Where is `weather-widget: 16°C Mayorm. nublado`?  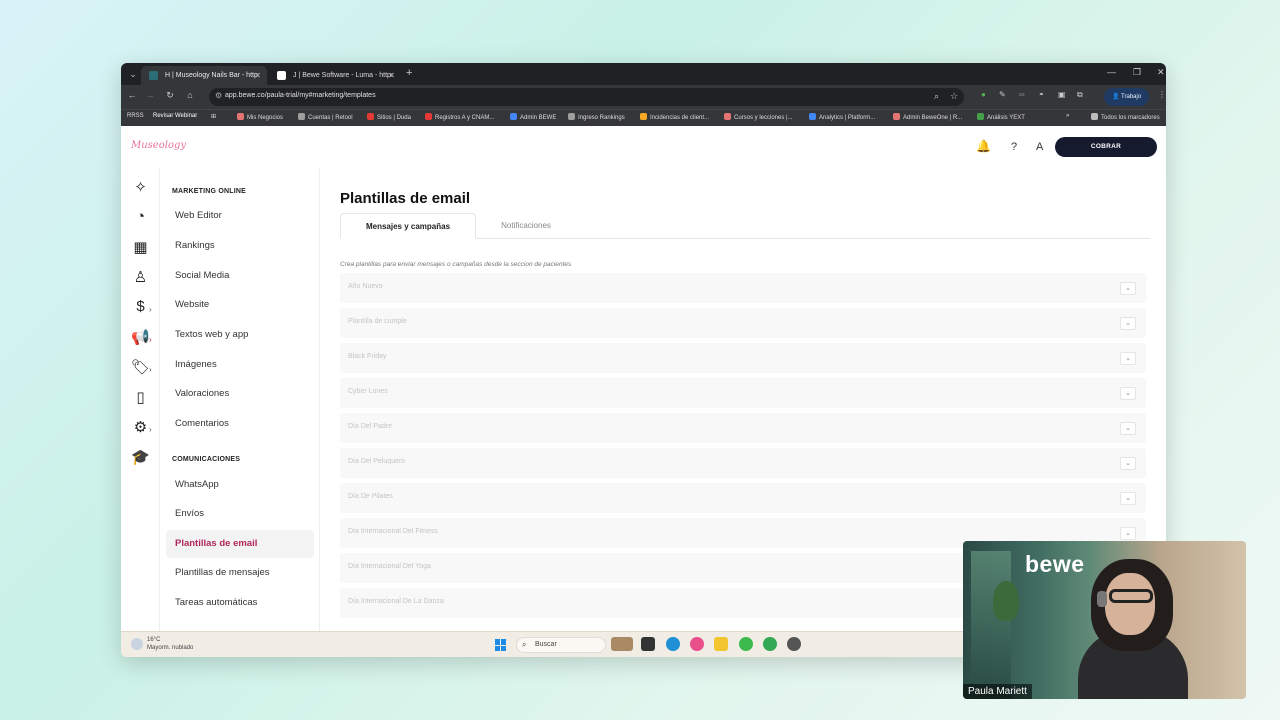
weather-widget: 16°C Mayorm. nublado is located at coordinates (162, 644).